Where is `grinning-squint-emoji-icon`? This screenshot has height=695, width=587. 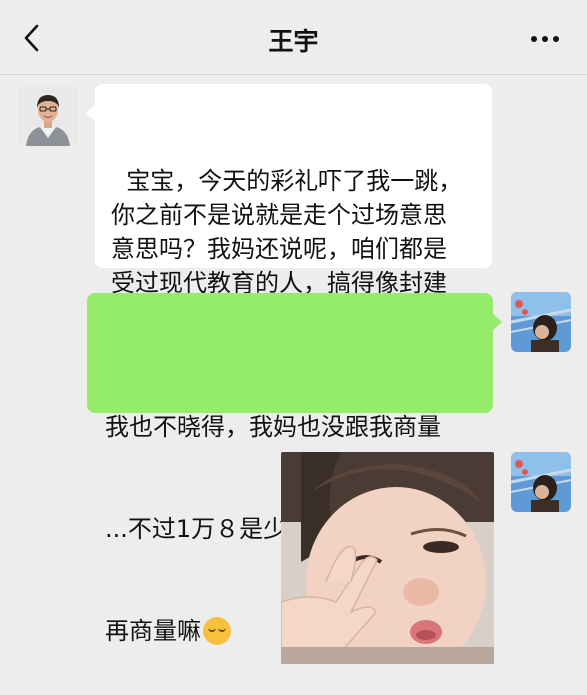
grinning-squint-emoji-icon is located at coordinates (217, 631).